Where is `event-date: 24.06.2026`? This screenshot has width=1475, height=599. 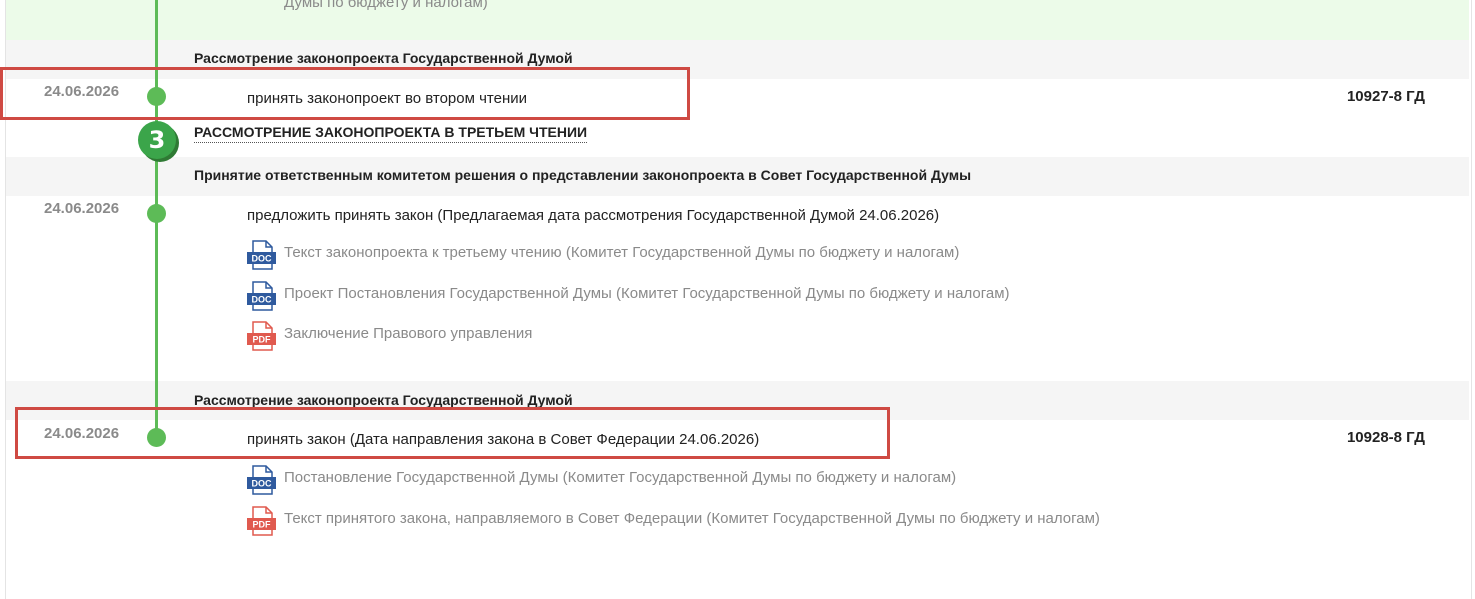
event-date: 24.06.2026 is located at coordinates (82, 208).